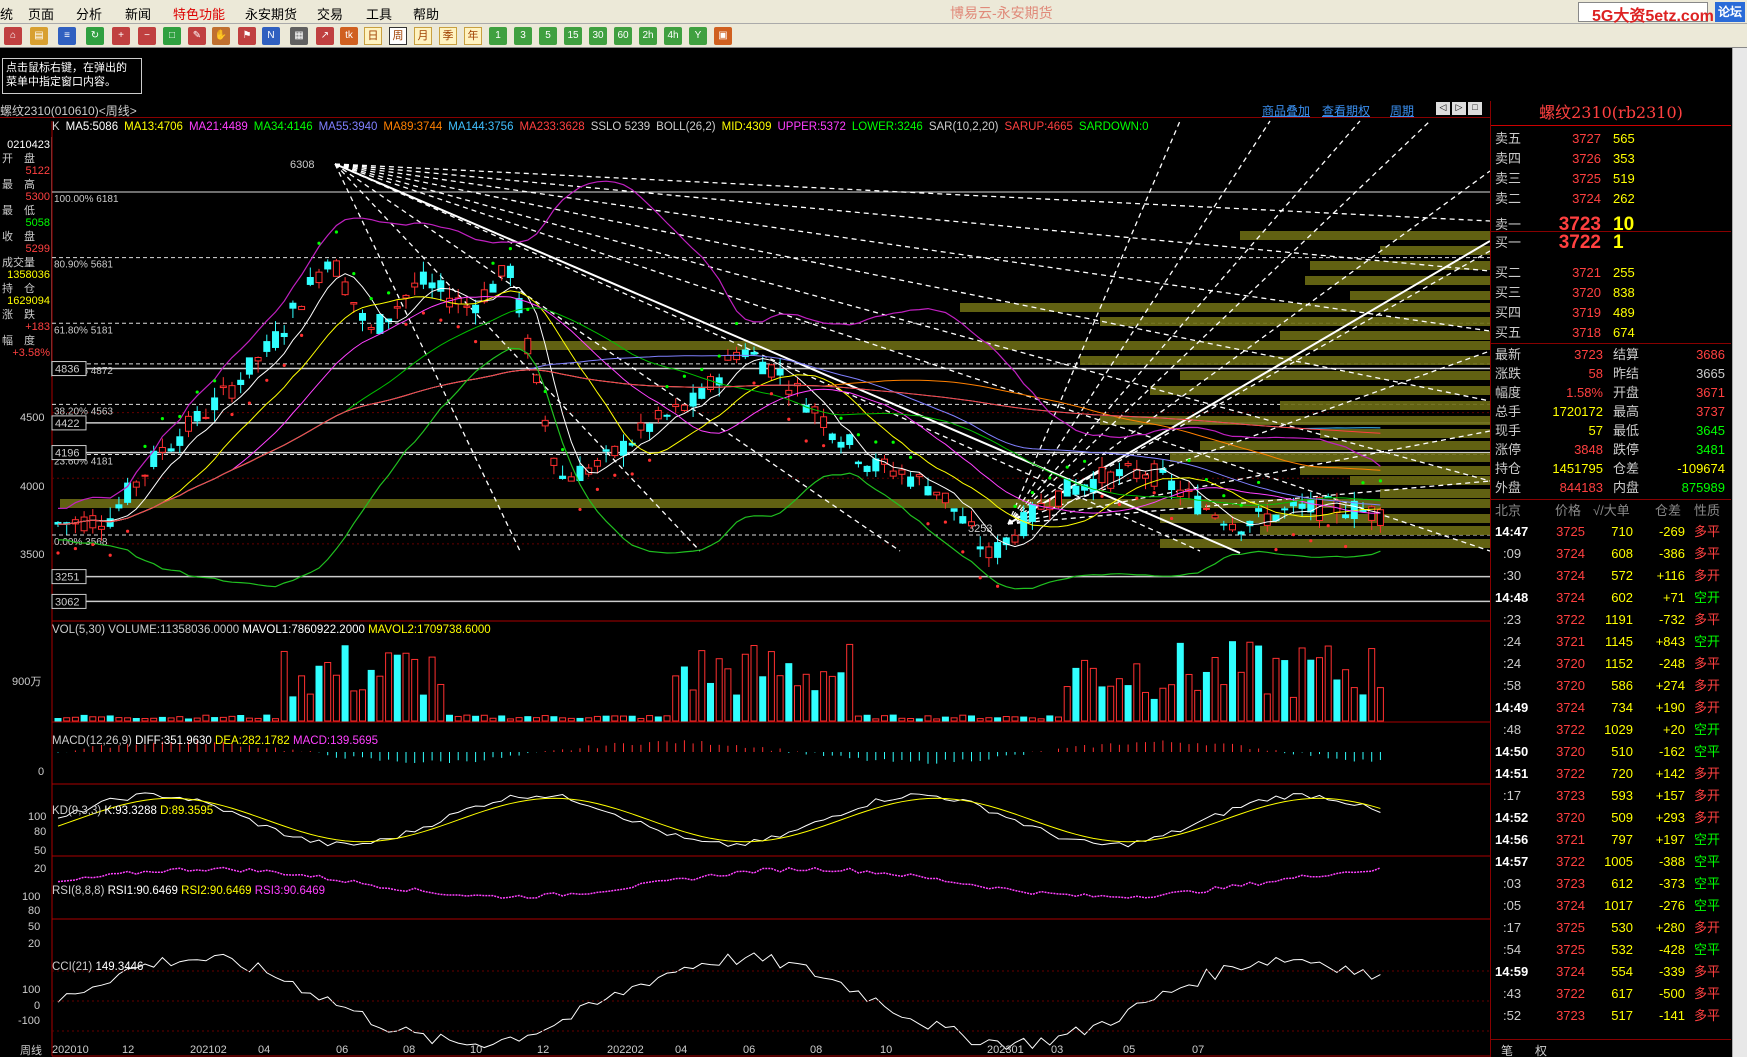 This screenshot has height=1057, width=1747. What do you see at coordinates (379, 13) in the screenshot?
I see `menu-item-tools: 工具` at bounding box center [379, 13].